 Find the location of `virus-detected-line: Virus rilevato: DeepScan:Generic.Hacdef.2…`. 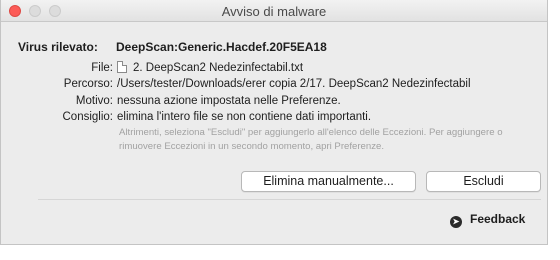

virus-detected-line: Virus rilevato: DeepScan:Generic.Hacdef.2… is located at coordinates (172, 47).